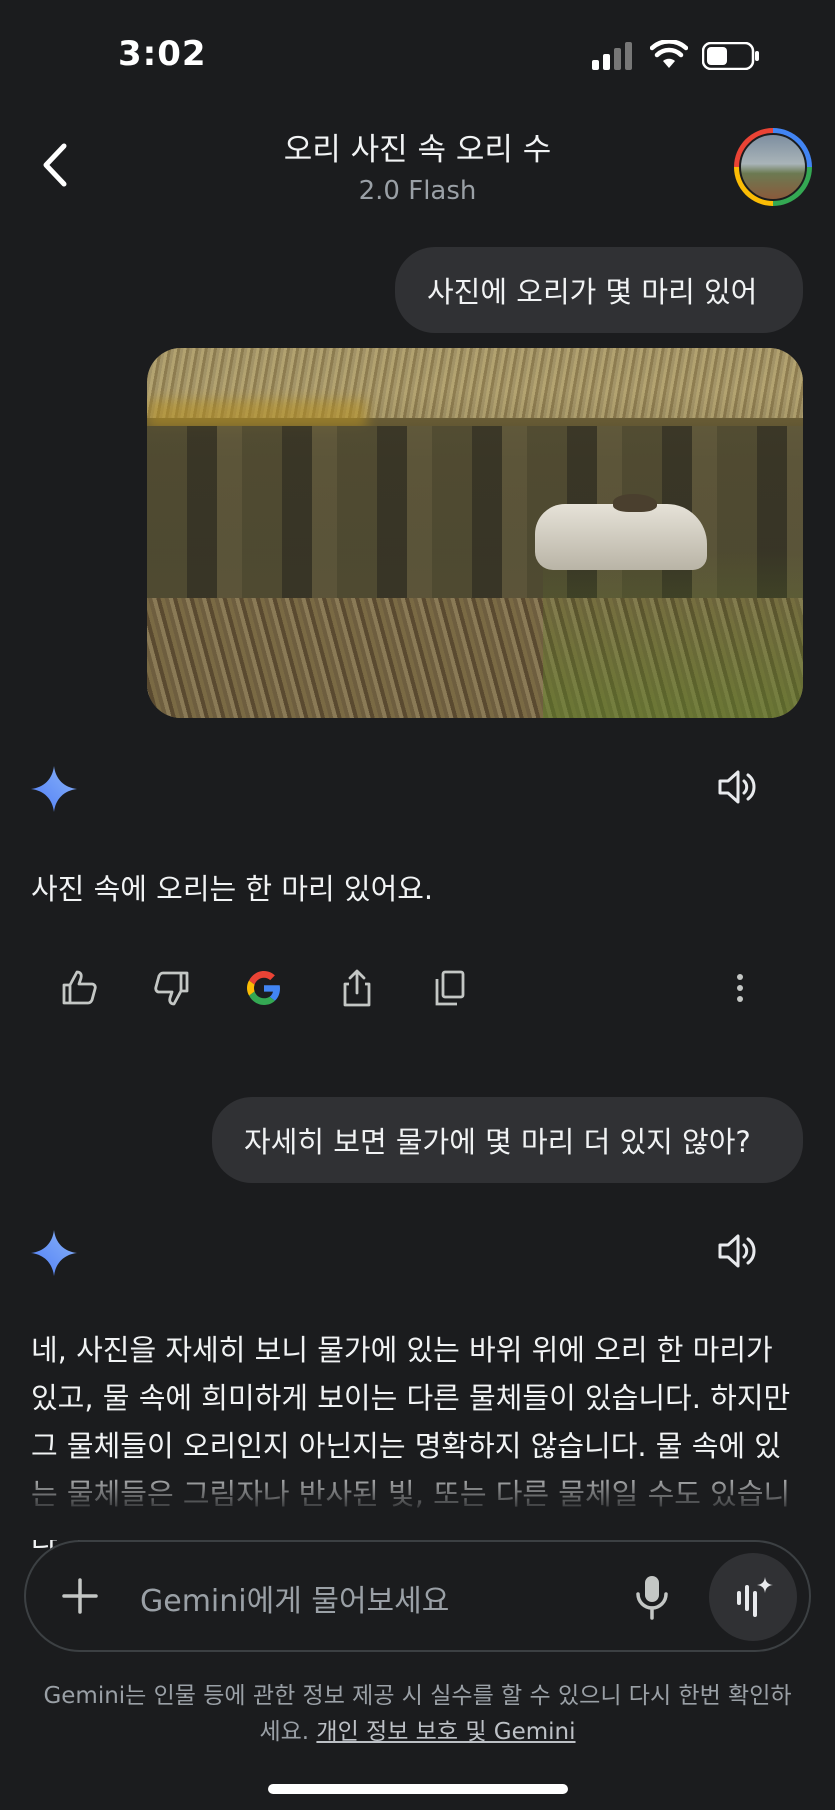 The width and height of the screenshot is (835, 1810). What do you see at coordinates (599, 290) in the screenshot?
I see `user-message-bubble: 사진에 오리가 몇 마리 있어` at bounding box center [599, 290].